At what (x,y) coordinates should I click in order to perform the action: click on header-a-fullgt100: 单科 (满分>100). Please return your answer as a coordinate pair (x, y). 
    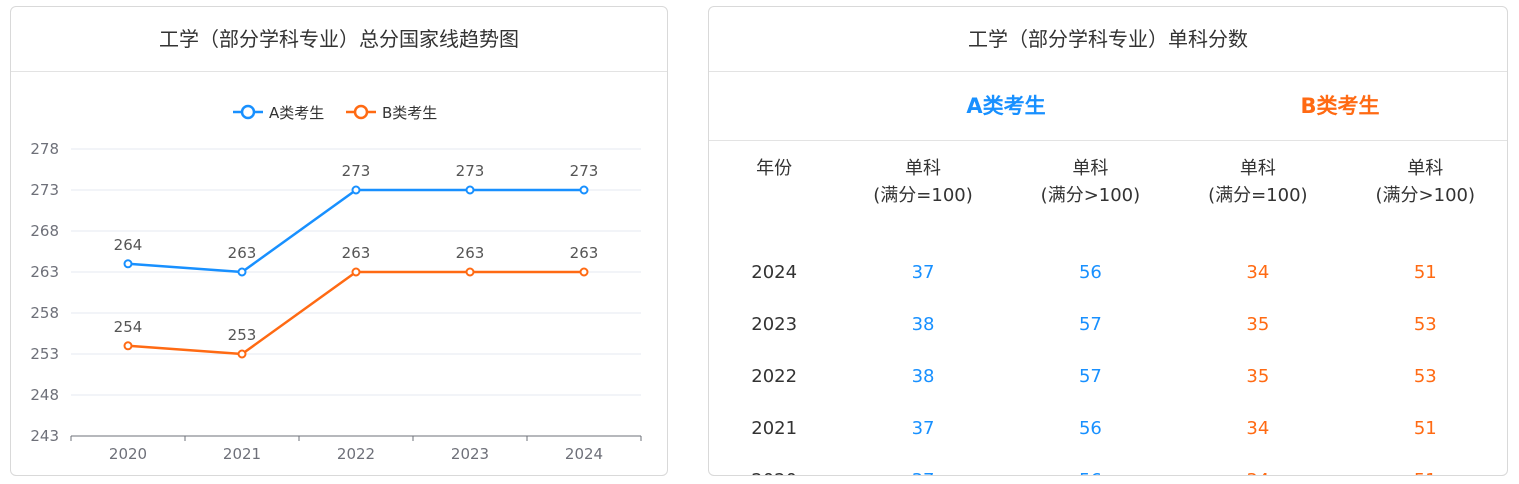
    Looking at the image, I should click on (1090, 182).